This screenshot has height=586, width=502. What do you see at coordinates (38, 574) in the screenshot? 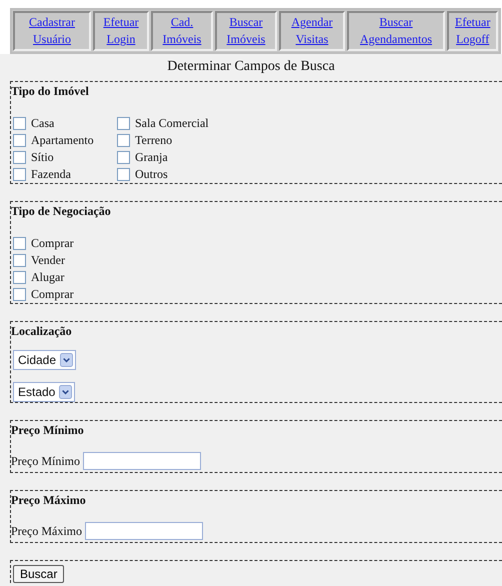
I see `search-button: Buscar` at bounding box center [38, 574].